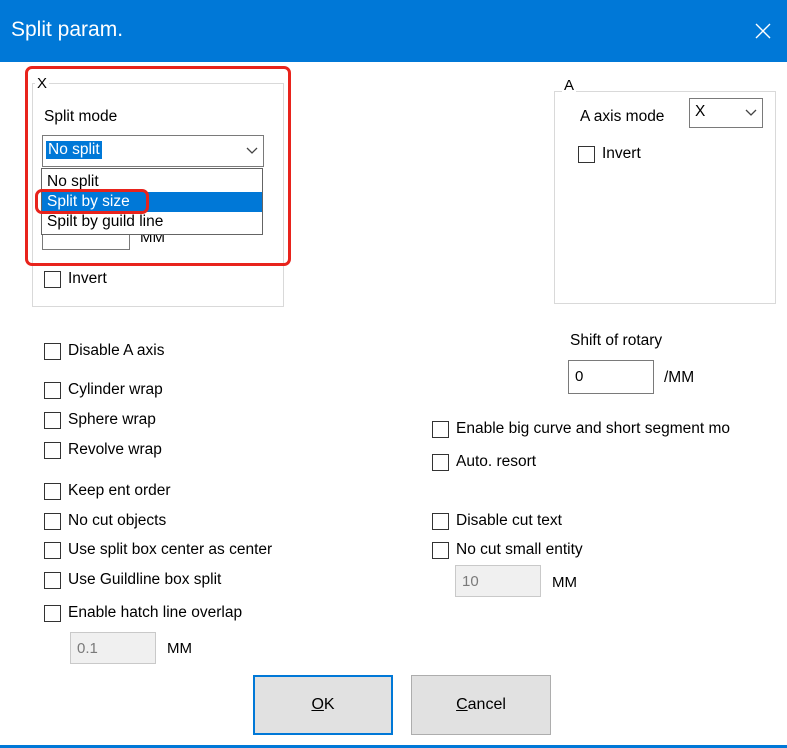 The width and height of the screenshot is (787, 748). Describe the element at coordinates (569, 85) in the screenshot. I see `a-group-label: A` at that location.